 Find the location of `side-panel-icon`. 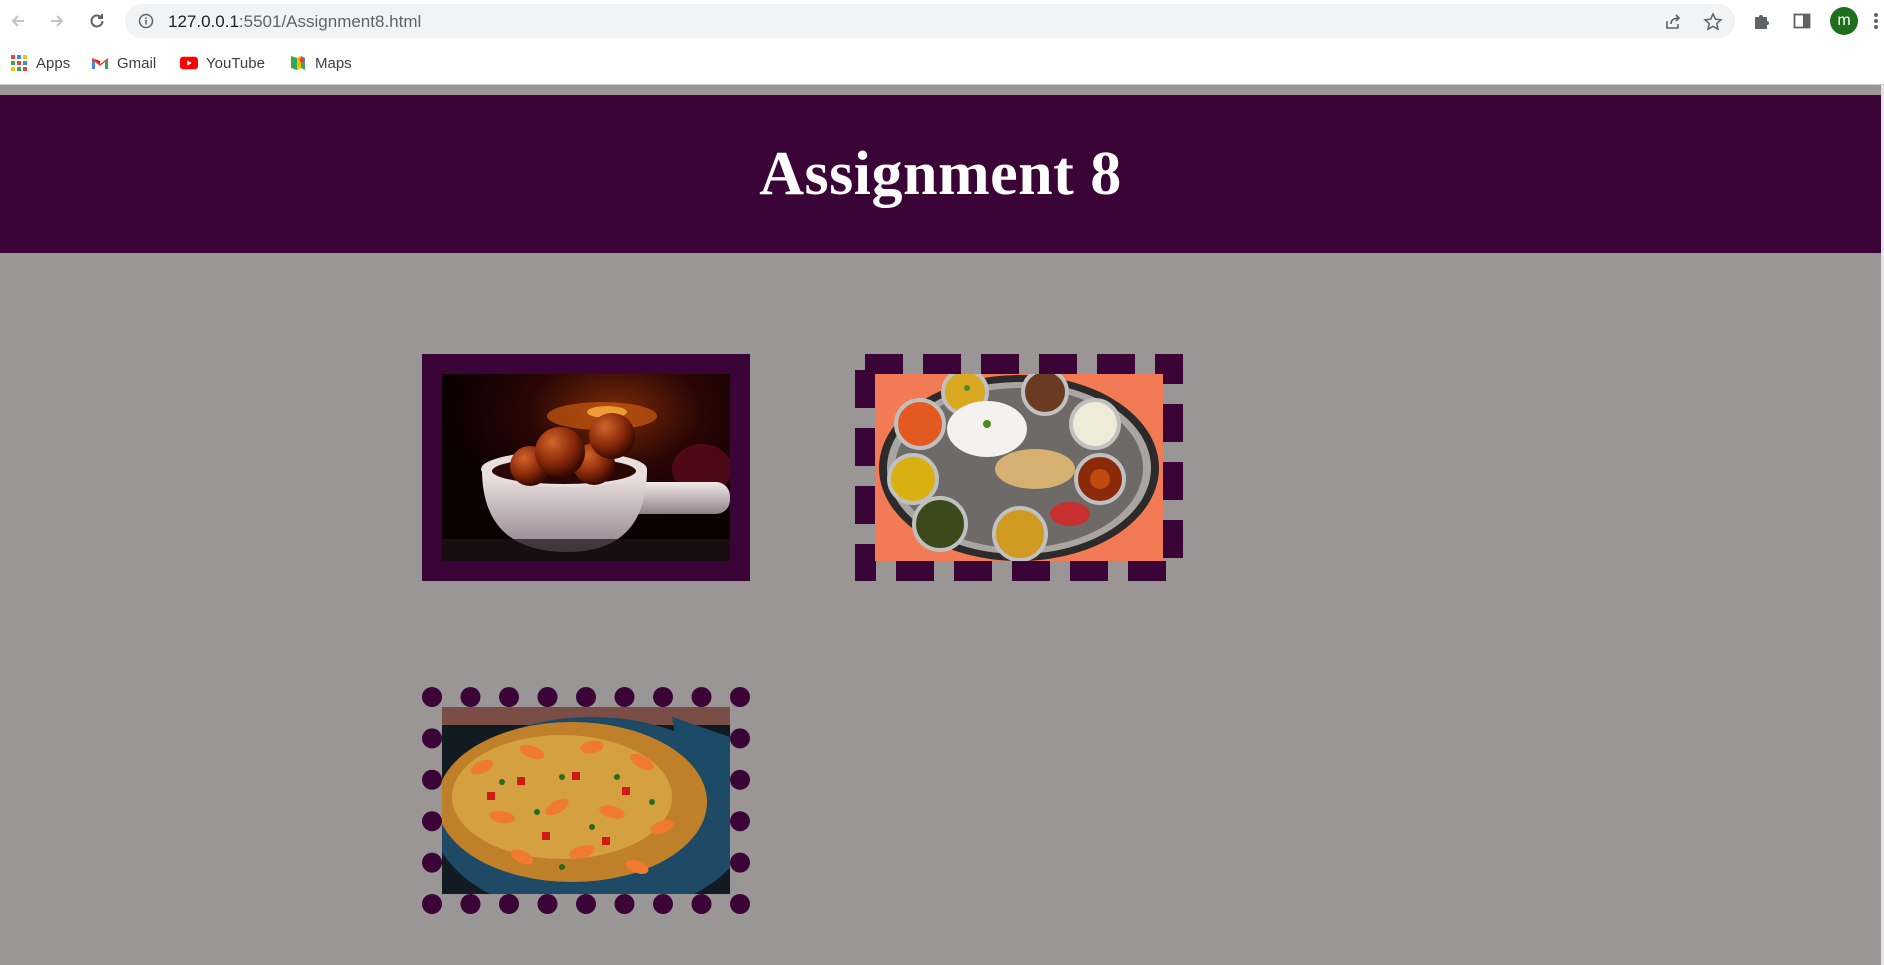

side-panel-icon is located at coordinates (1802, 21).